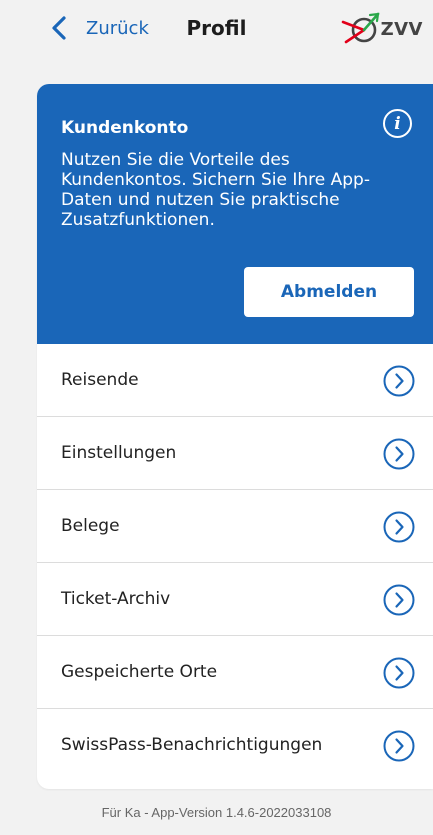  I want to click on account-title: Kundenkonto, so click(125, 128).